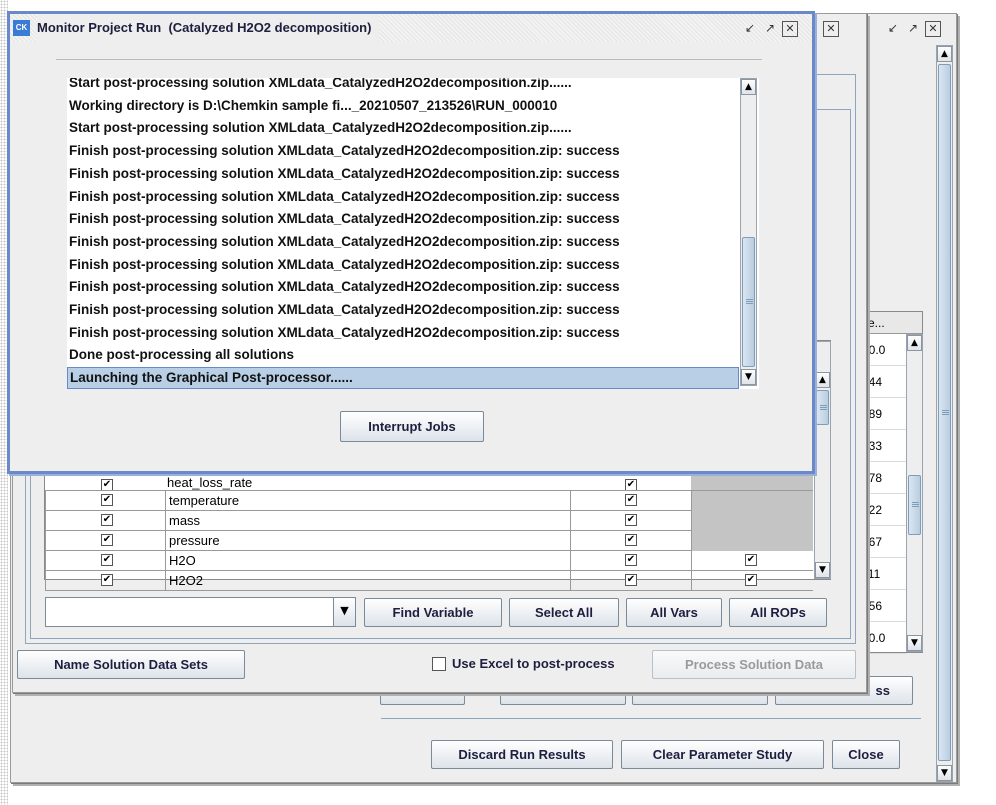  Describe the element at coordinates (778, 612) in the screenshot. I see `all-rops-button: All ROPs` at that location.